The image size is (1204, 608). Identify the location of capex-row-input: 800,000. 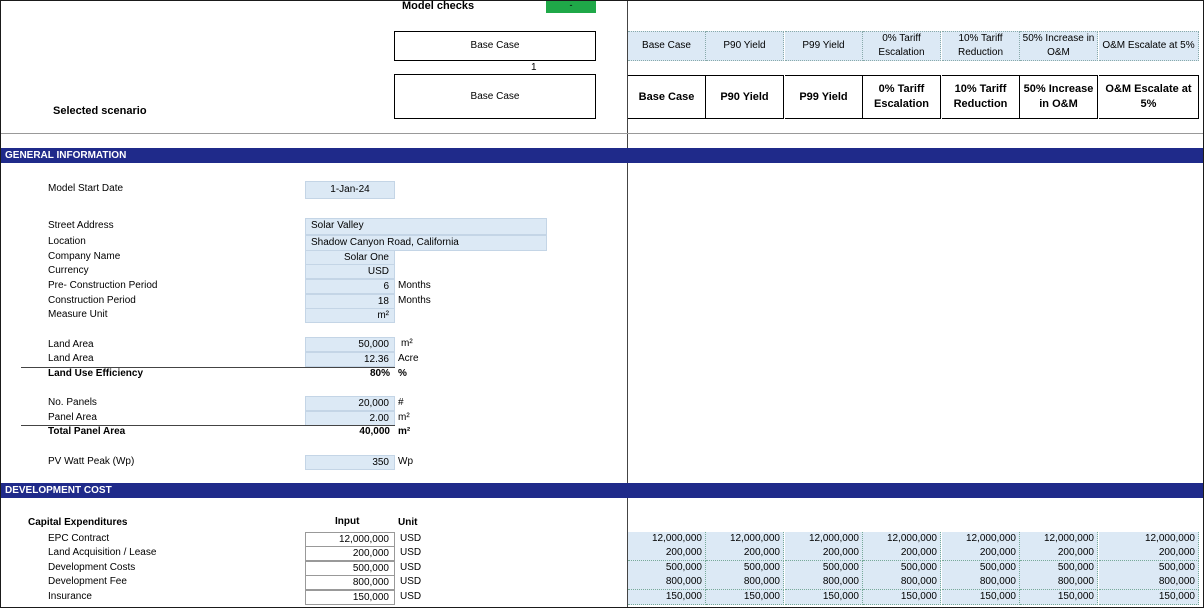
(350, 582).